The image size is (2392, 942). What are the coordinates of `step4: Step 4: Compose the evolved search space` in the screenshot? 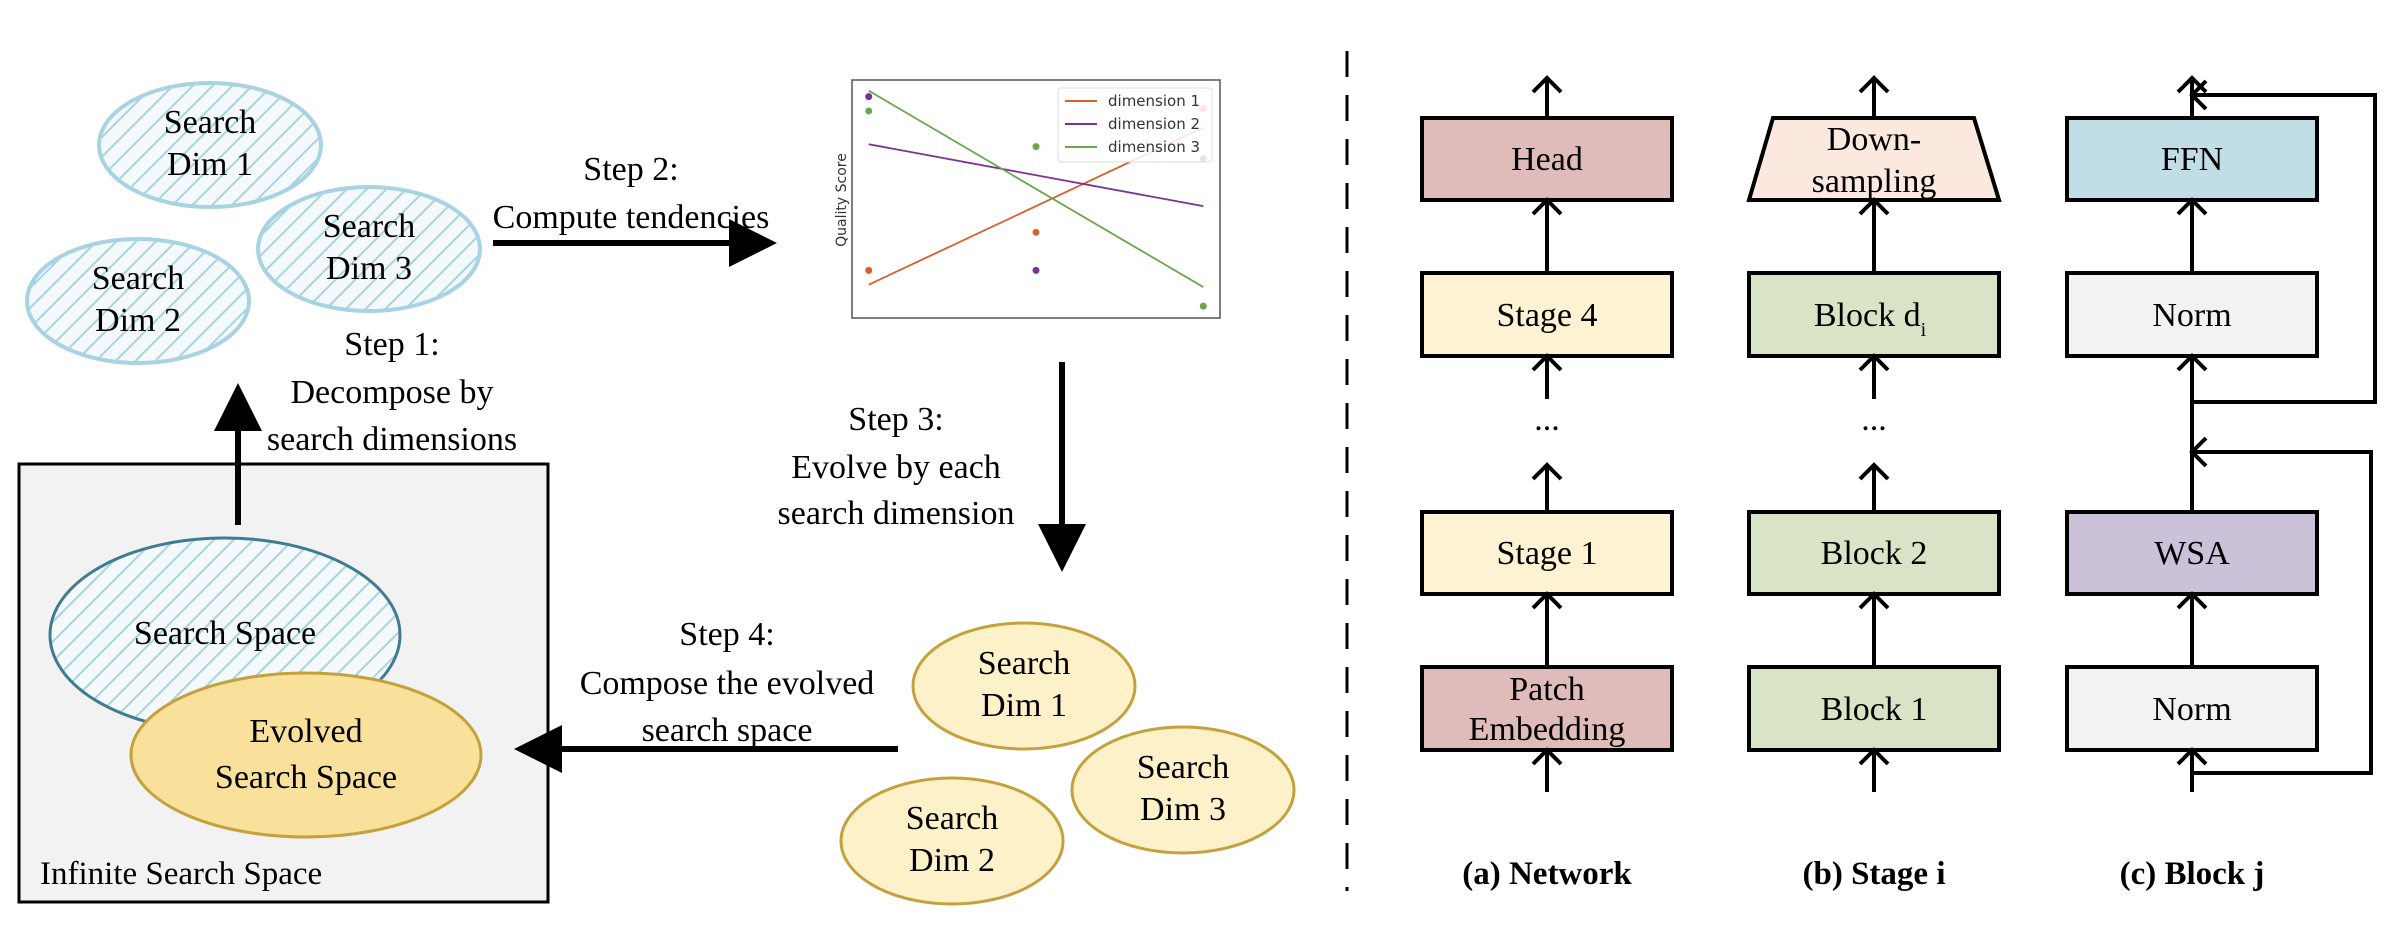 It's located at (727, 682).